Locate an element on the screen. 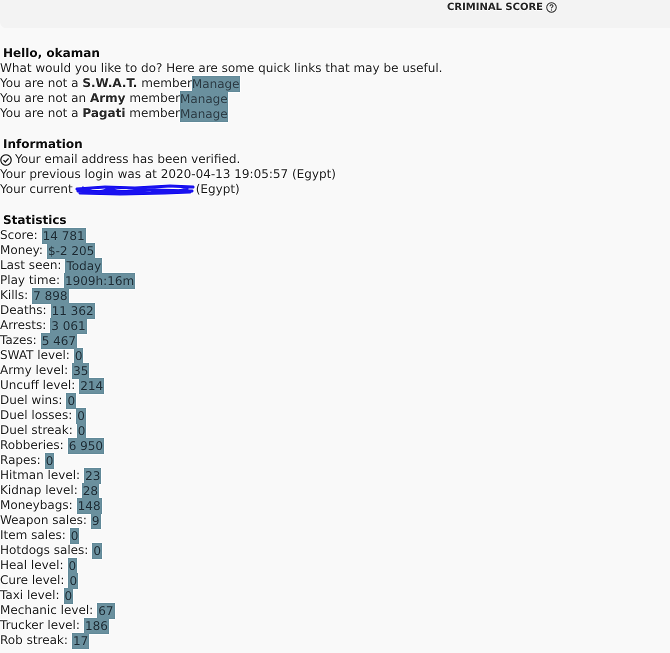  stat-label: Cure level: is located at coordinates (32, 580).